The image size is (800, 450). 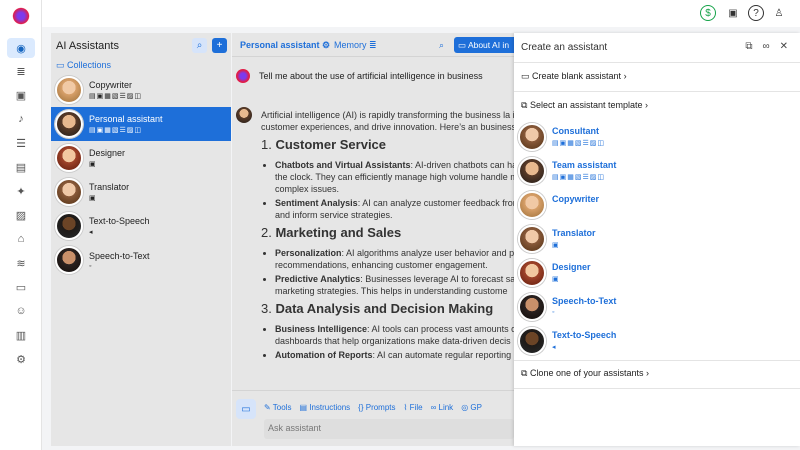 What do you see at coordinates (21, 48) in the screenshot?
I see `assistants-icon: ◉` at bounding box center [21, 48].